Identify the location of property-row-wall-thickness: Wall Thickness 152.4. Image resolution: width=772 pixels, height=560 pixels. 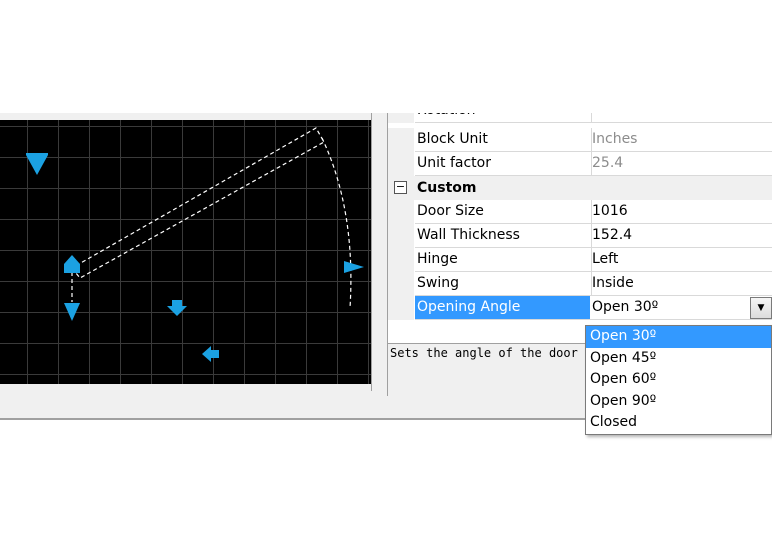
(580, 236).